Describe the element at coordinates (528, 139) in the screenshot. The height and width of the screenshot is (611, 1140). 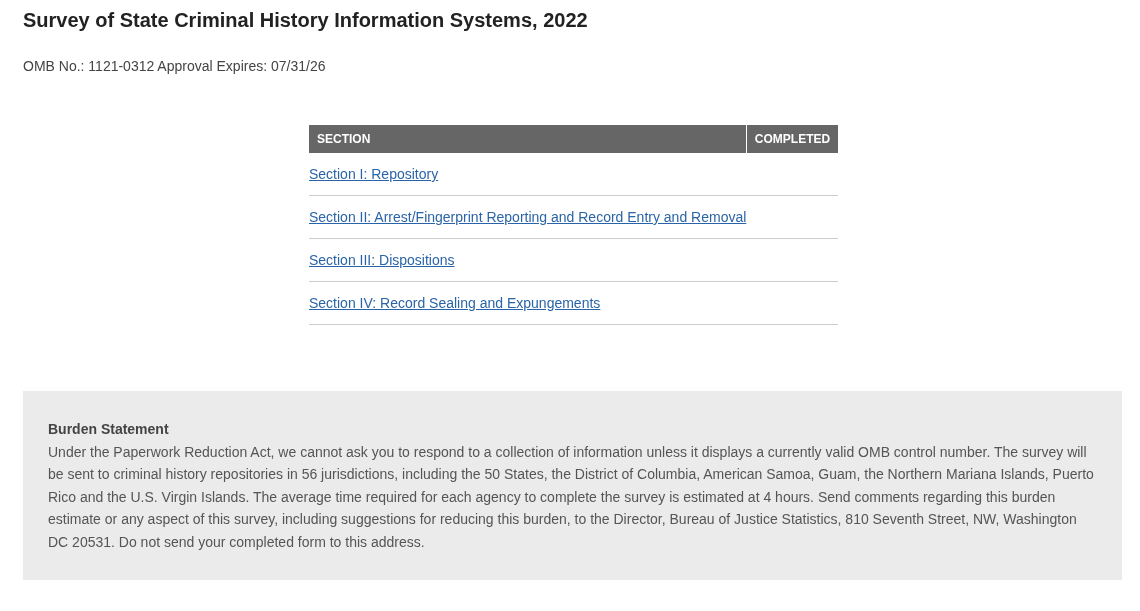
I see `column-header: SECTION` at that location.